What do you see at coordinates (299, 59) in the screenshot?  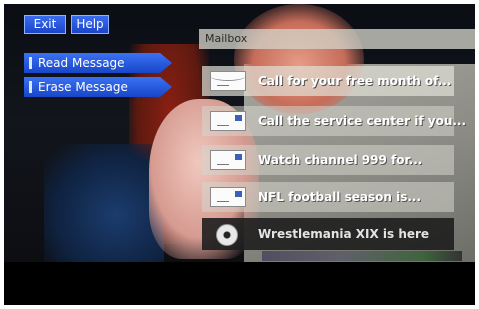 I see `background-face` at bounding box center [299, 59].